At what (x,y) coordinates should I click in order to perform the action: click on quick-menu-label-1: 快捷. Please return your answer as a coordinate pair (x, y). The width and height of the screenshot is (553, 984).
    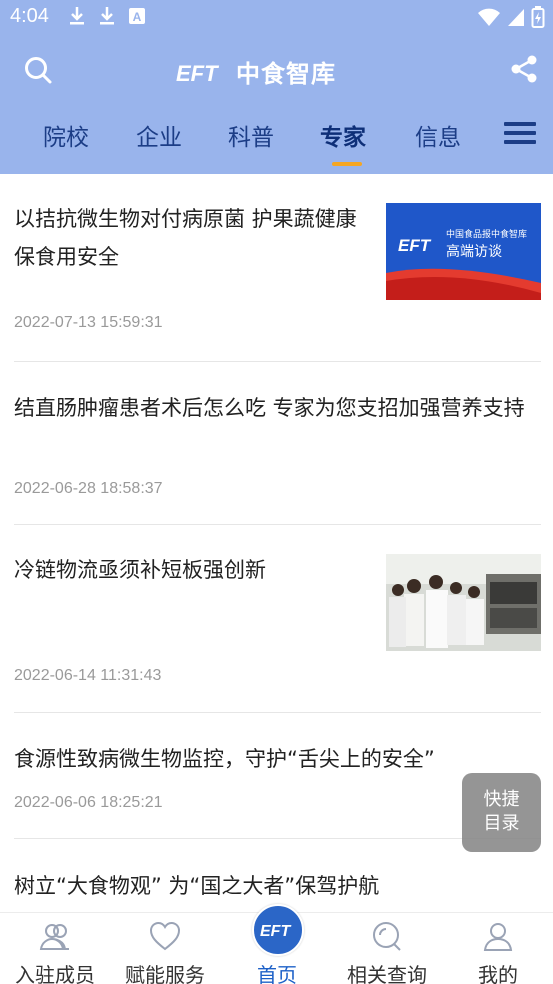
    Looking at the image, I should click on (501, 799).